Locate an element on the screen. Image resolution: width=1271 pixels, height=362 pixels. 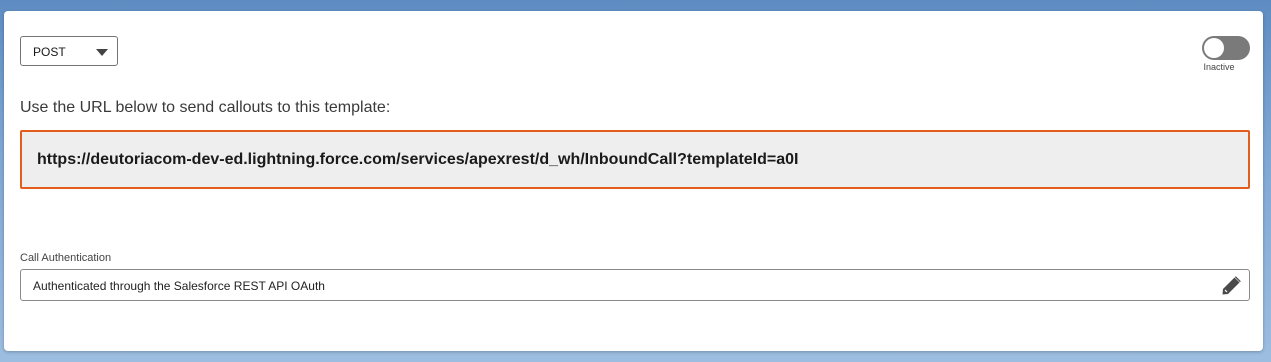
http-method-select: POST is located at coordinates (69, 51).